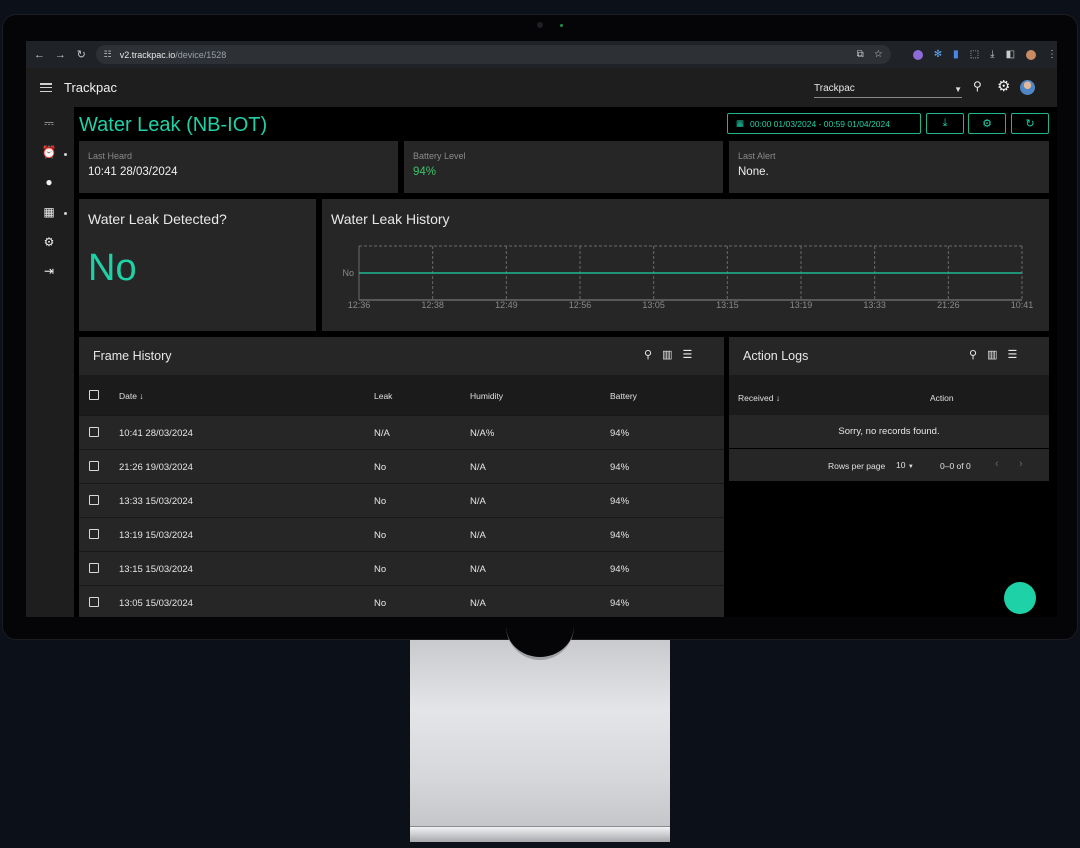  Describe the element at coordinates (824, 123) in the screenshot. I see `date-range-button: ▦ 00:00 01/03/2024 - 00:59 01/04/2024` at that location.